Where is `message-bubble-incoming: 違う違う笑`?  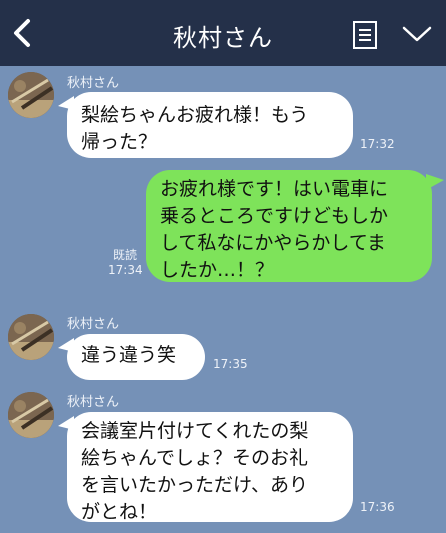
message-bubble-incoming: 違う違う笑 is located at coordinates (136, 357).